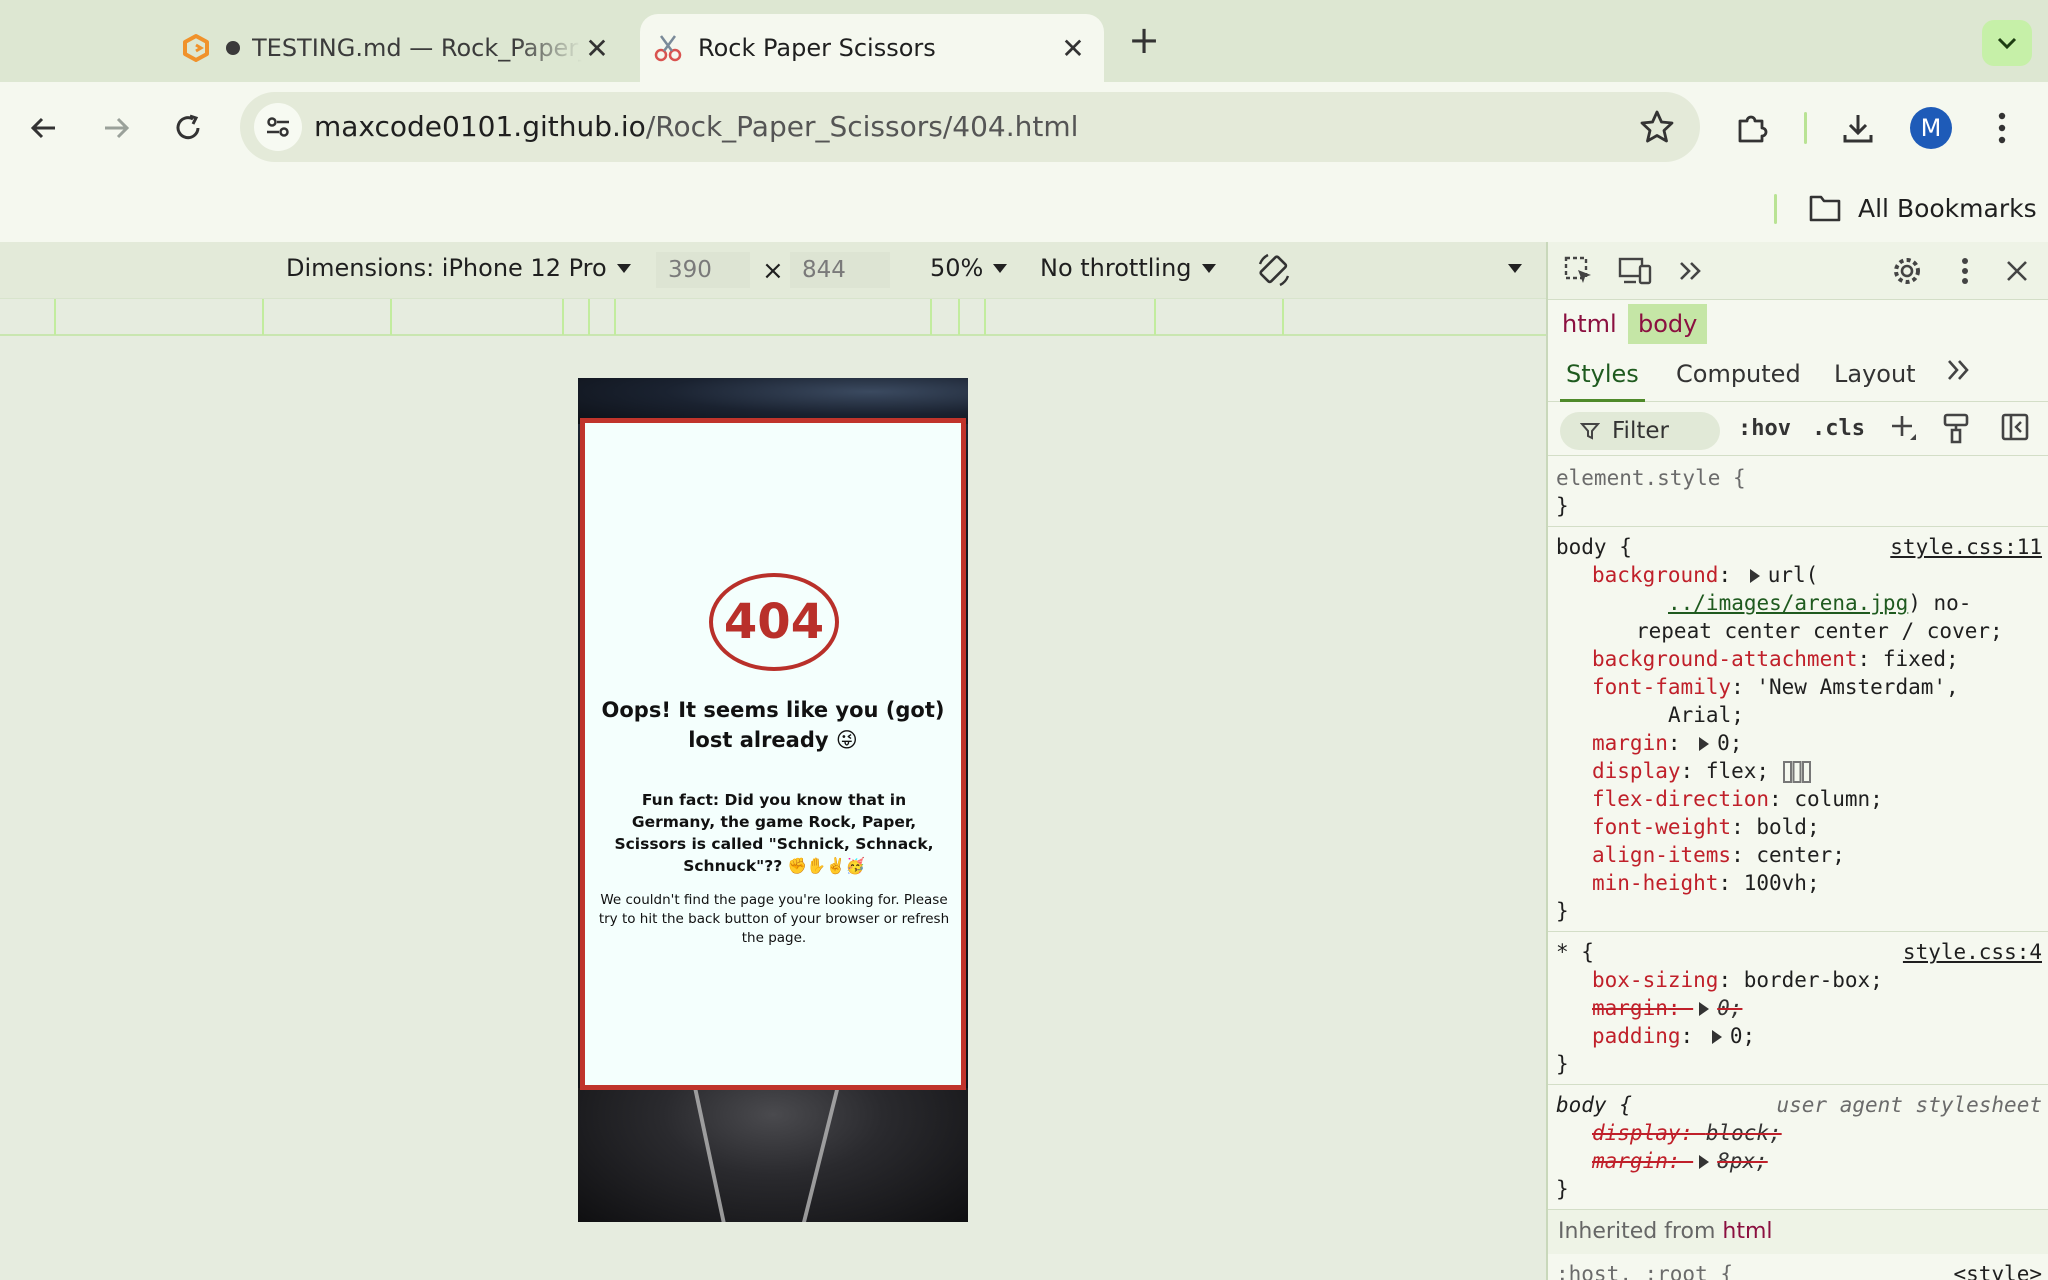  I want to click on rule-source-link: style.css:4, so click(1972, 952).